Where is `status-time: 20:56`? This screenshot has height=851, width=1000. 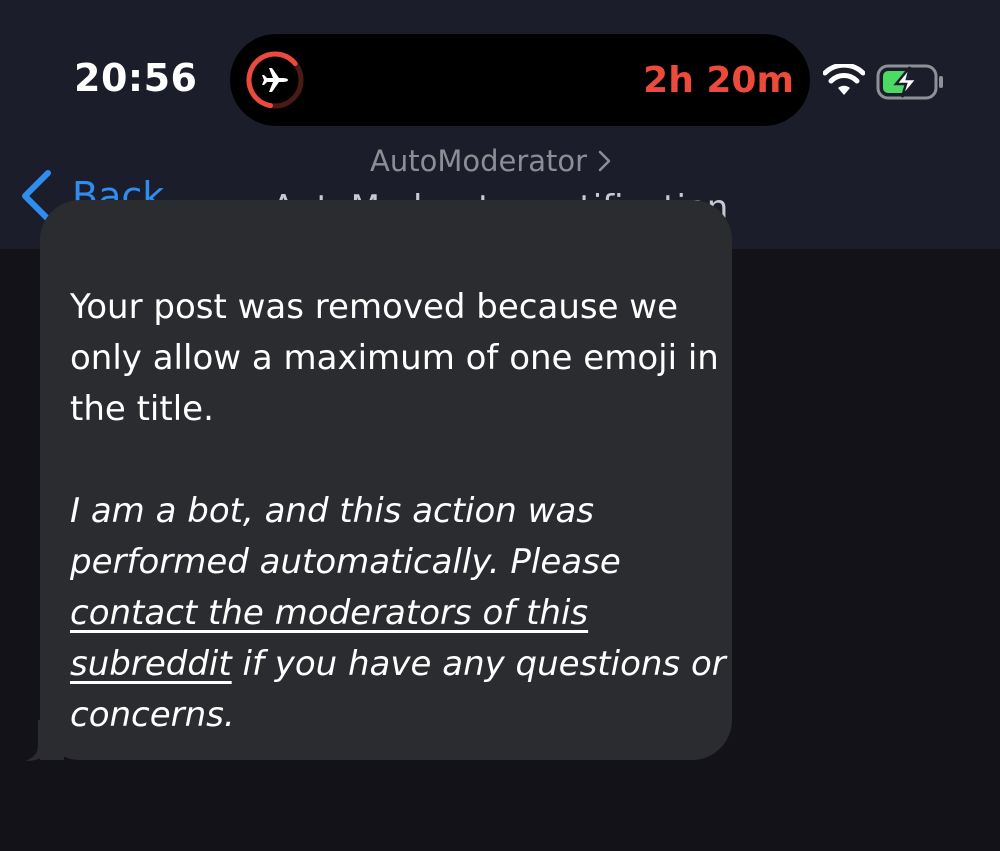
status-time: 20:56 is located at coordinates (136, 78).